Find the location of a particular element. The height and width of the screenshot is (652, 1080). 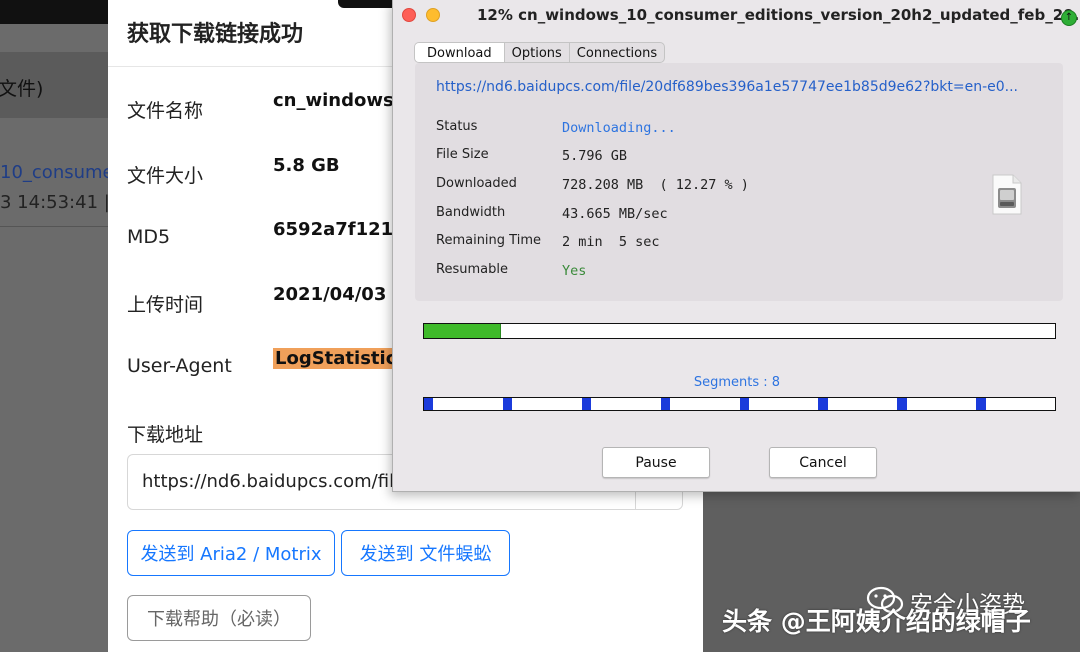

user-agent-value: LogStatistic is located at coordinates (336, 358).